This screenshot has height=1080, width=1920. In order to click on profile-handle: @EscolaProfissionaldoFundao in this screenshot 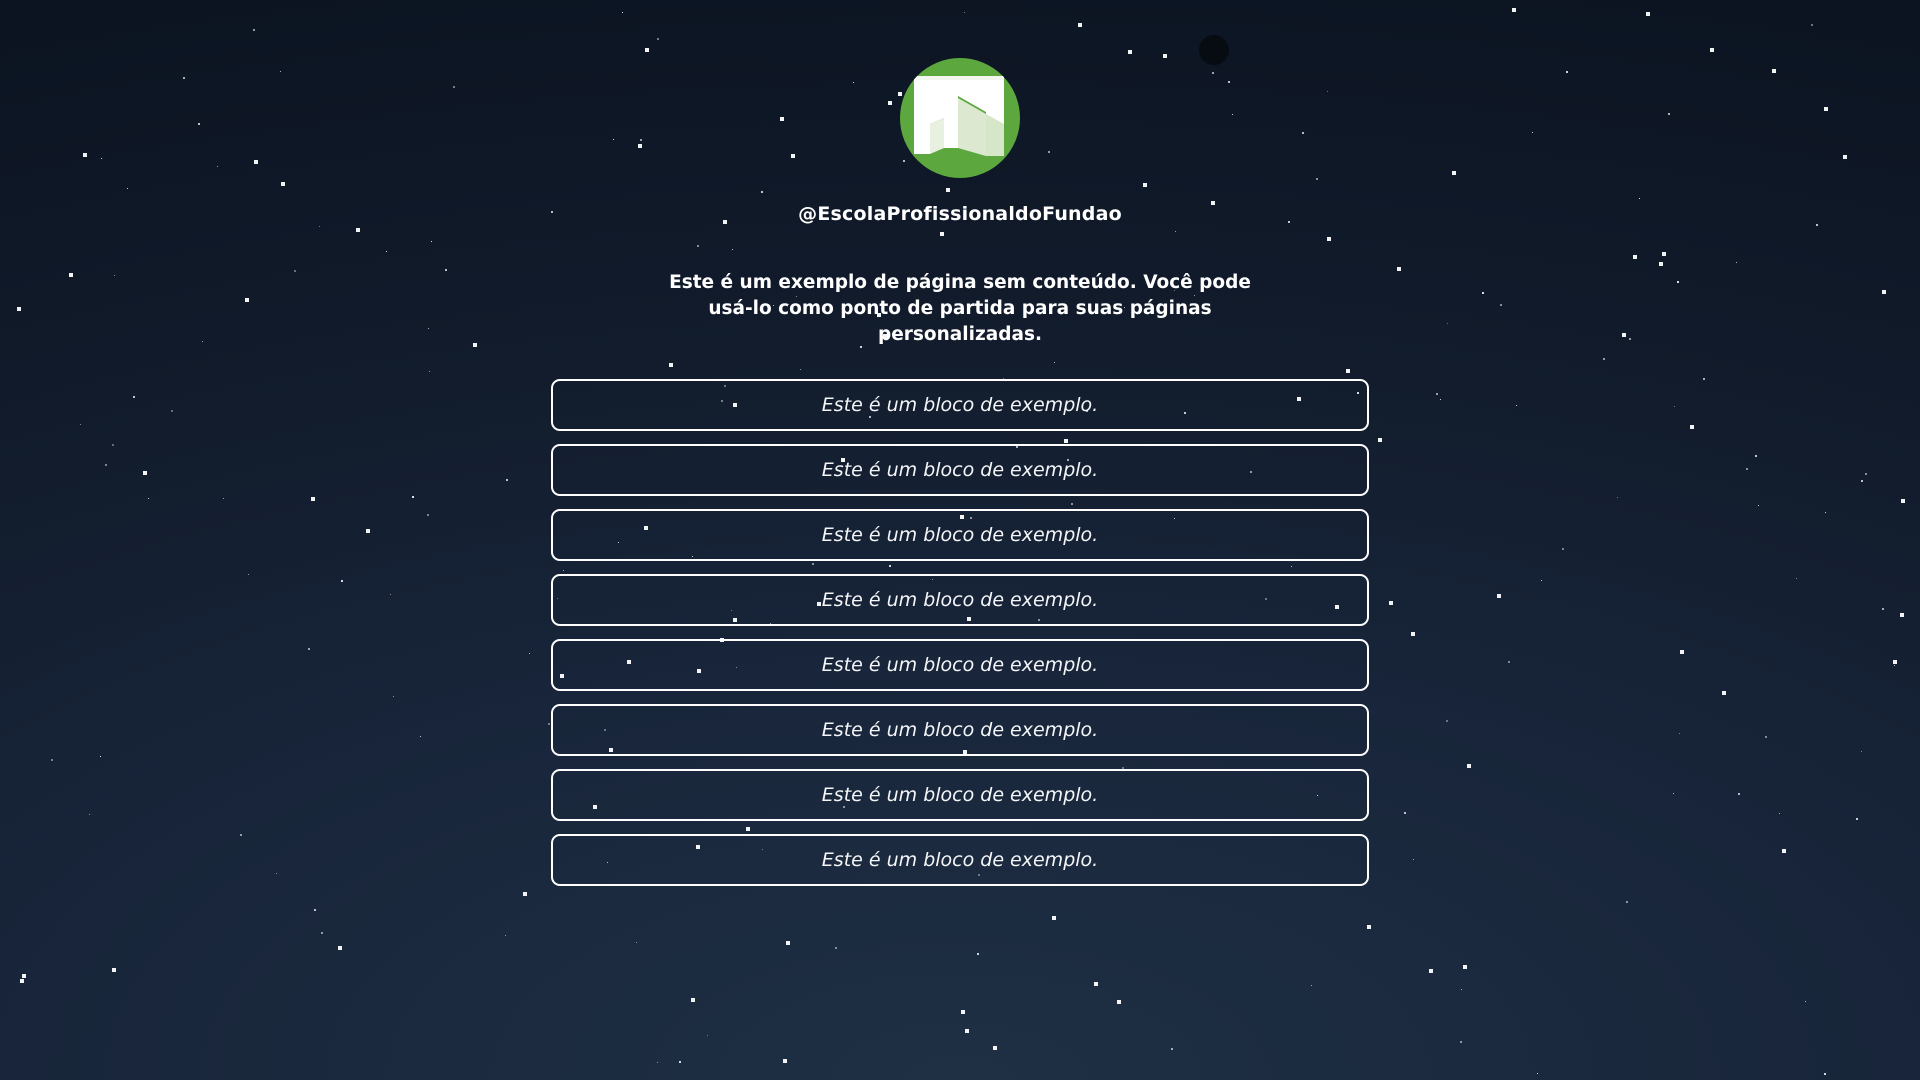, I will do `click(960, 214)`.